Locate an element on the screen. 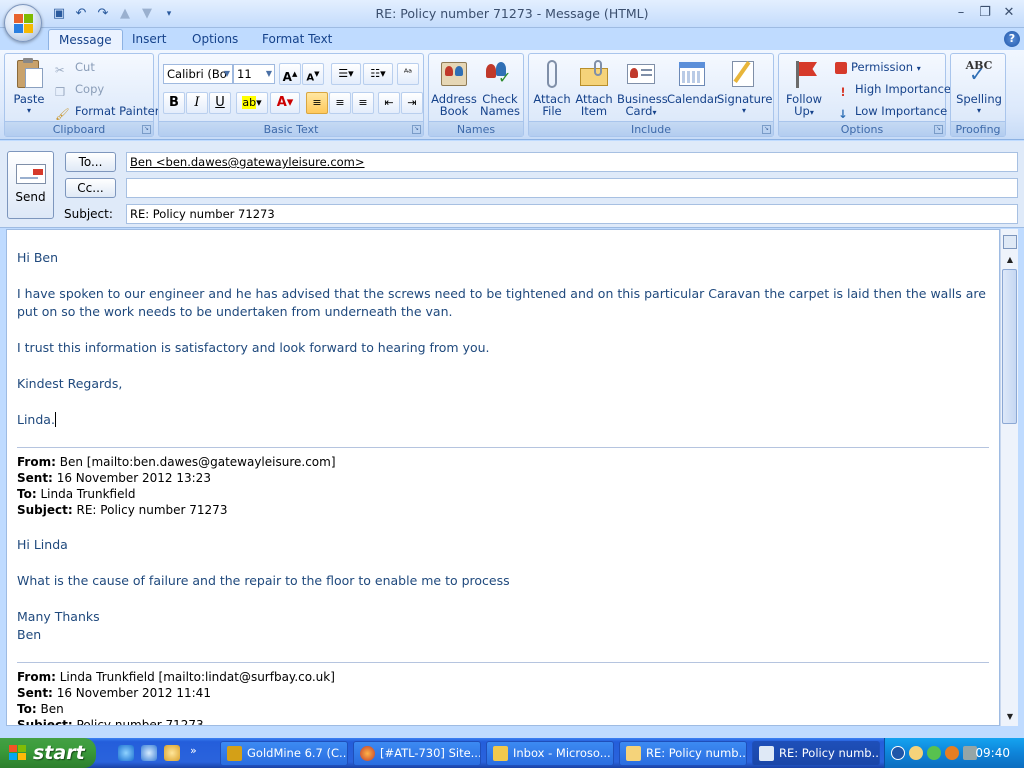 This screenshot has width=1024, height=768. body-scrollbar: ▲ ▼ is located at coordinates (1009, 477).